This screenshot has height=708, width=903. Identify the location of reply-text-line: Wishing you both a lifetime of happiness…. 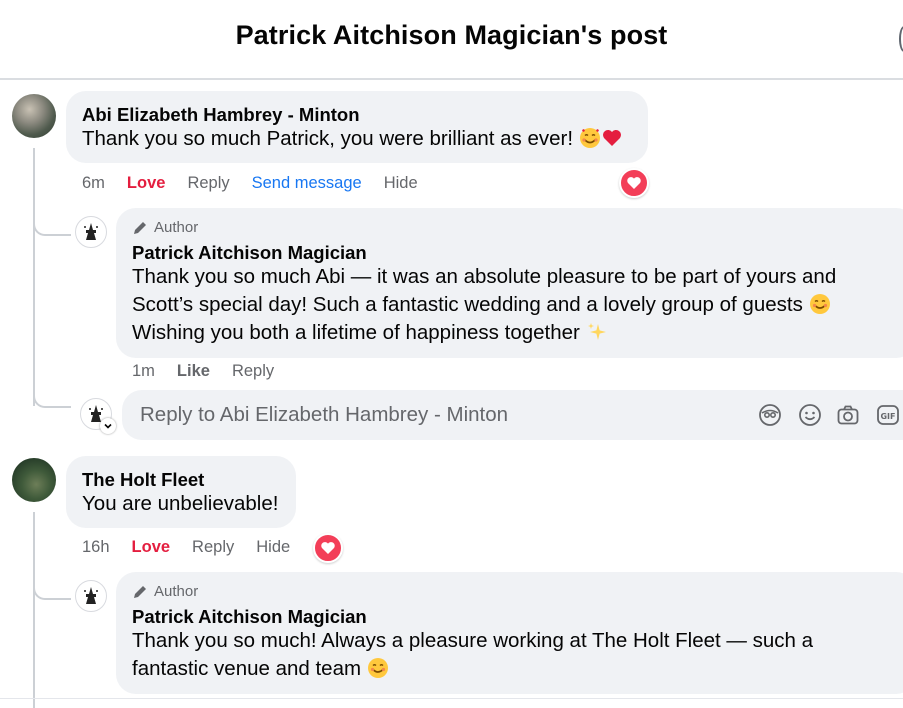
(370, 335).